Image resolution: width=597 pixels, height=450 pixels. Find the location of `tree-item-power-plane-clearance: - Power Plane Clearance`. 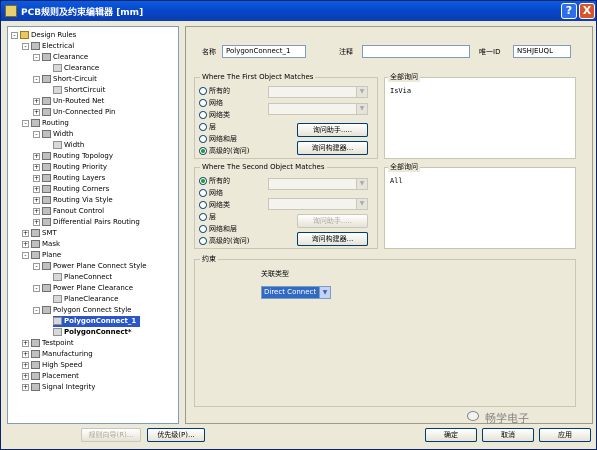

tree-item-power-plane-clearance: - Power Plane Clearance is located at coordinates (83, 288).